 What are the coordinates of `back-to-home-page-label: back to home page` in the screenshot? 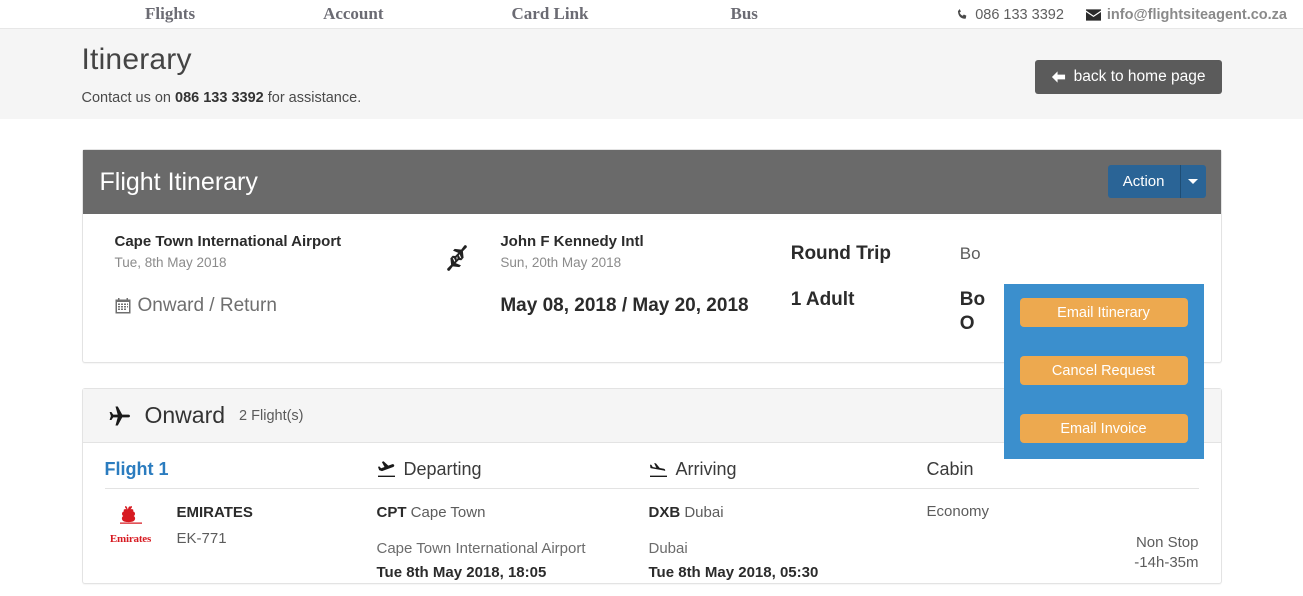 It's located at (1139, 76).